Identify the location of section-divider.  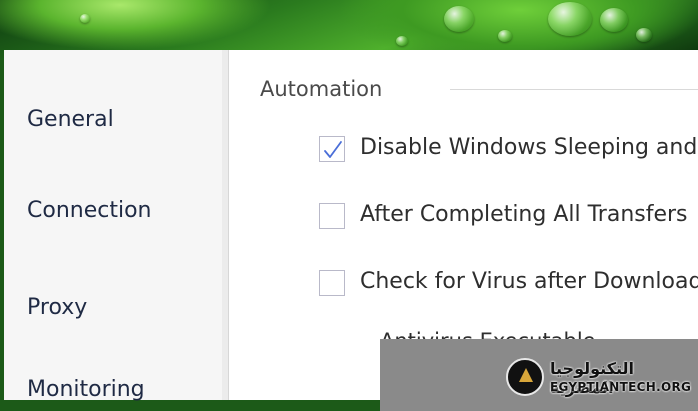
(574, 89).